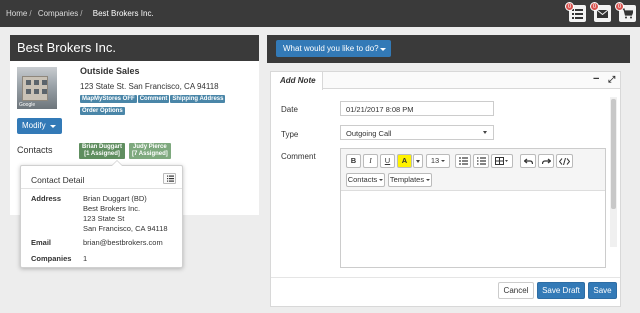 This screenshot has height=313, width=640. What do you see at coordinates (41, 242) in the screenshot?
I see `email-label: Email` at bounding box center [41, 242].